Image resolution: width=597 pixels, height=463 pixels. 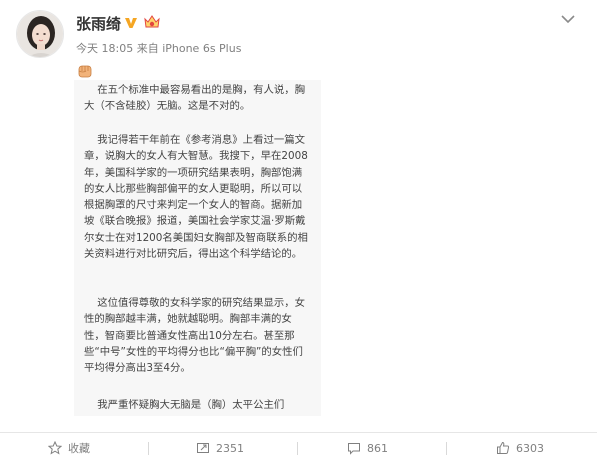 What do you see at coordinates (79, 448) in the screenshot?
I see `favorite-label: 收藏` at bounding box center [79, 448].